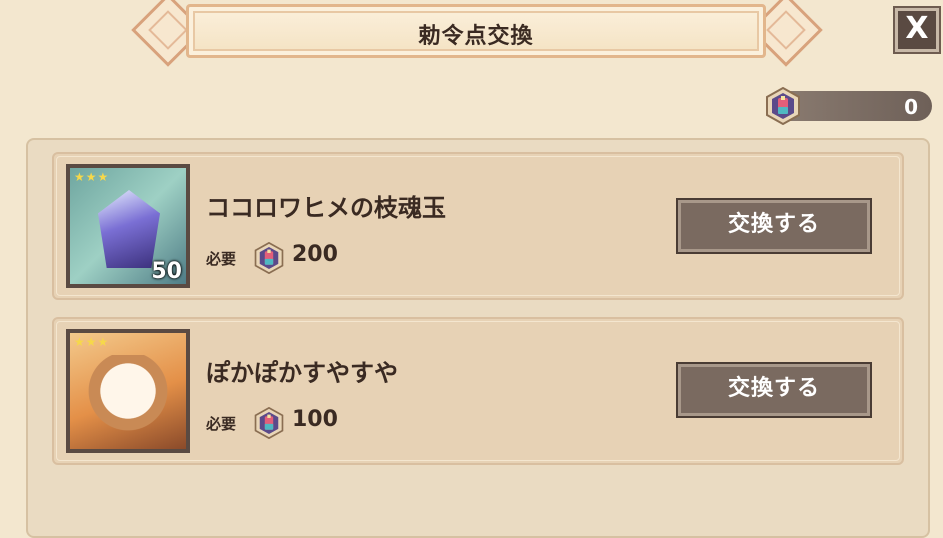  What do you see at coordinates (166, 271) in the screenshot?
I see `item-quantity: 50` at bounding box center [166, 271].